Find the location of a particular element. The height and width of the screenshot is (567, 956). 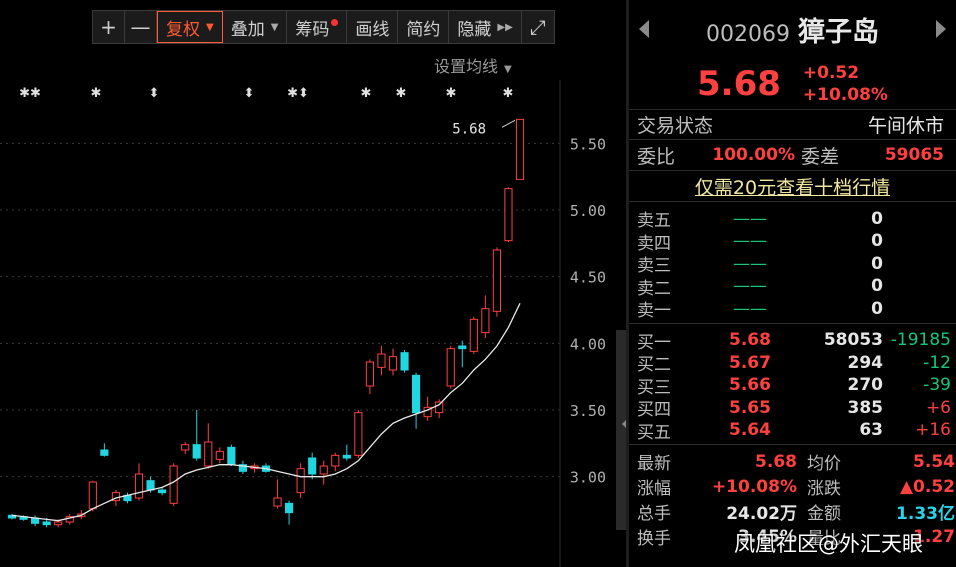

bid-volume: 58053 is located at coordinates (853, 340).